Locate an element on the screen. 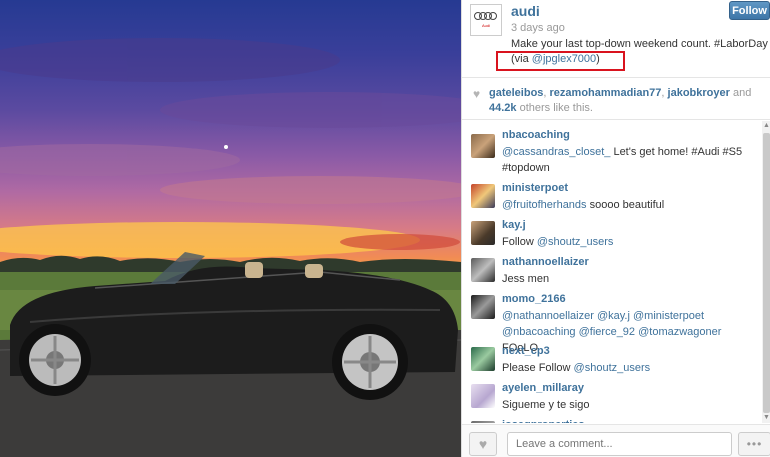 The image size is (770, 457). comment-mention: @kay.j is located at coordinates (613, 316).